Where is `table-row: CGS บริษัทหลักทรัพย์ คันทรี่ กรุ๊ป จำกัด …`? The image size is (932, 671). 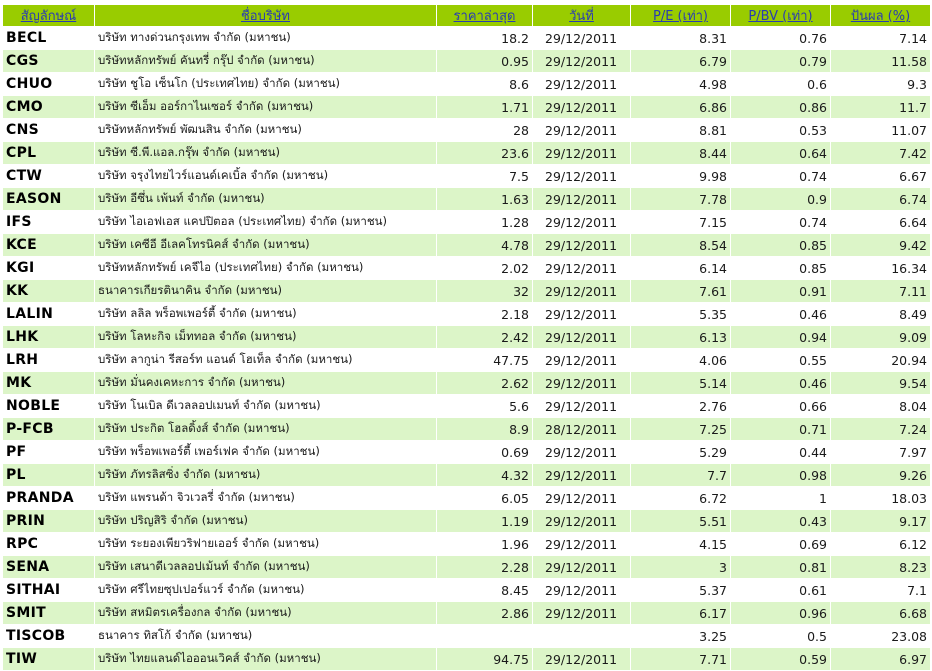 table-row: CGS บริษัทหลักทรัพย์ คันทรี่ กรุ๊ป จำกัด … is located at coordinates (466, 61).